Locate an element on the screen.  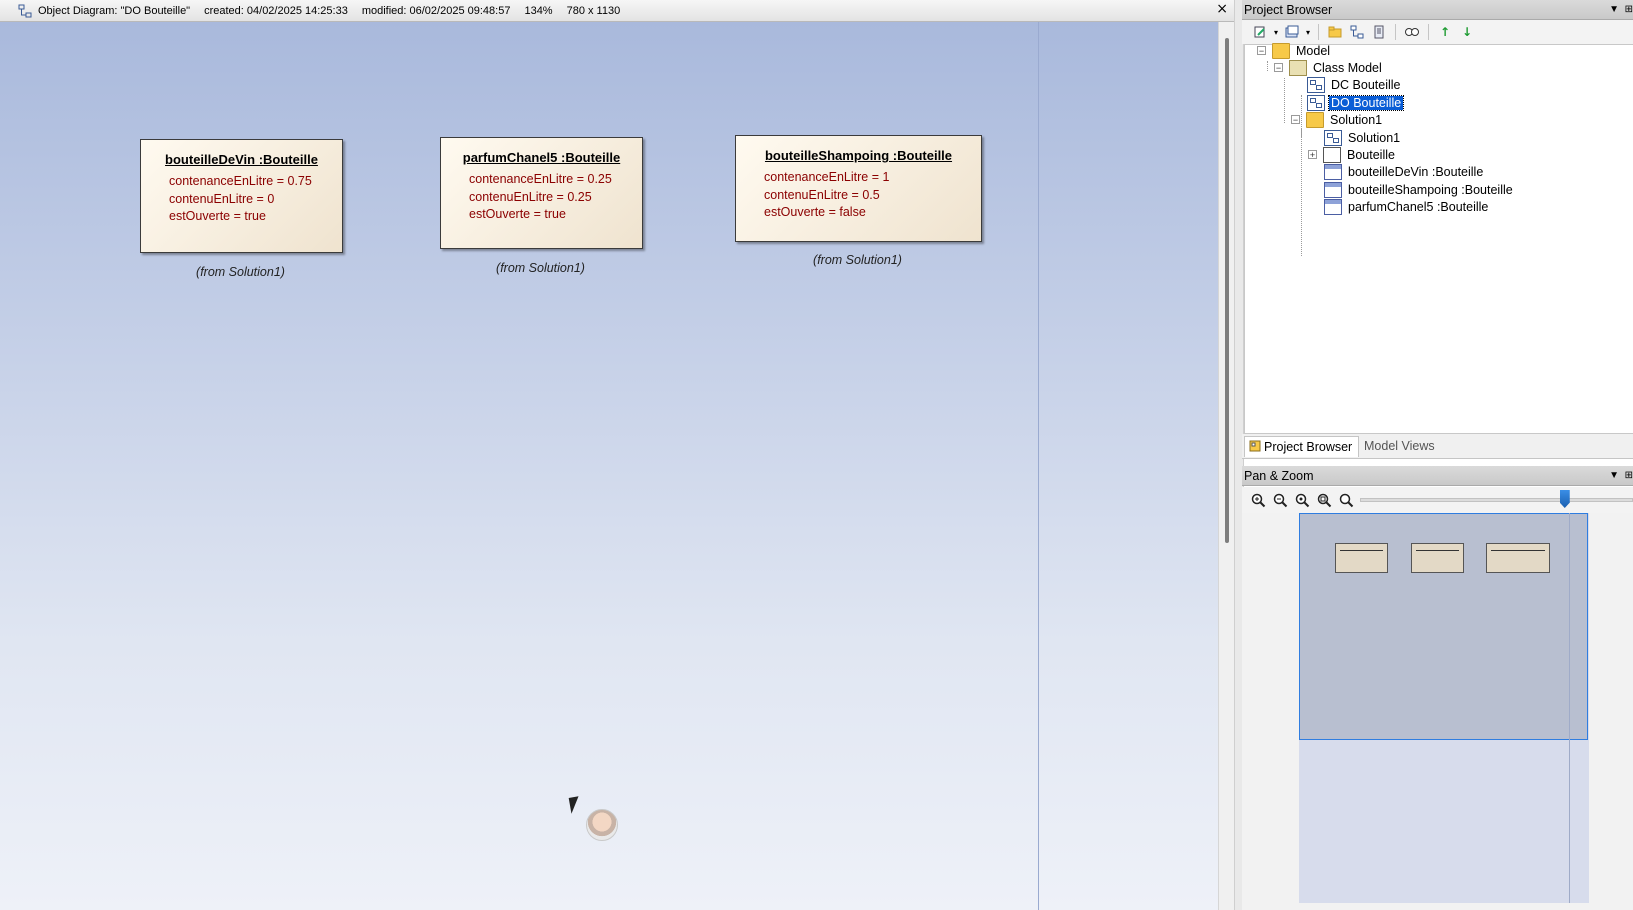
diagram-title: Object Diagram: "DO Bouteille" is located at coordinates (114, 10).